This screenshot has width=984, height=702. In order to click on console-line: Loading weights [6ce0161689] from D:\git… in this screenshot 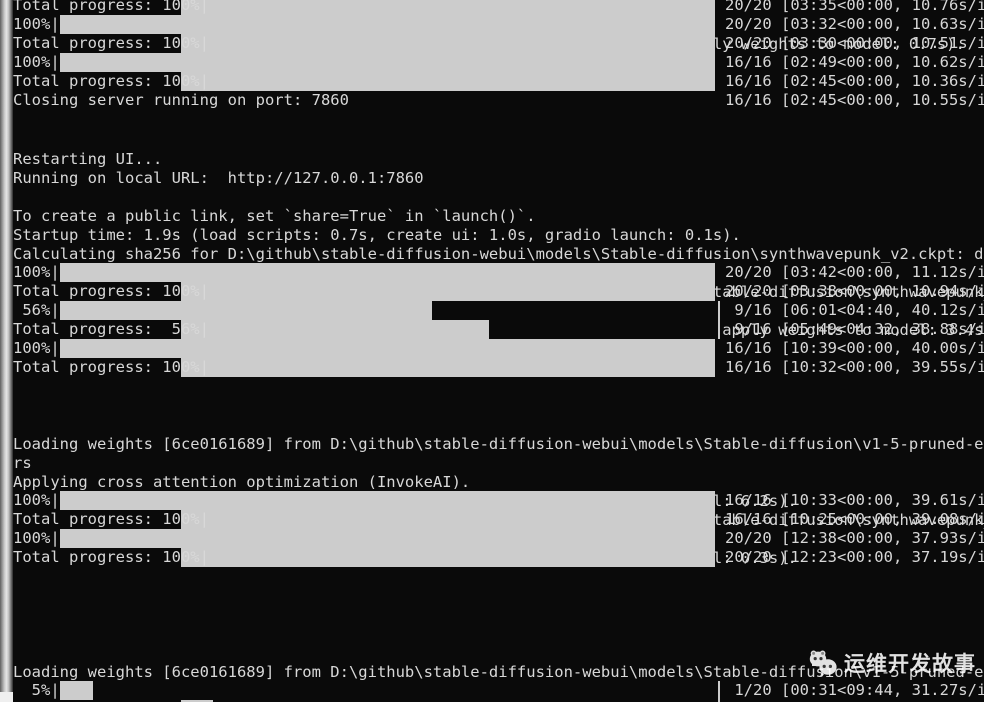, I will do `click(498, 444)`.